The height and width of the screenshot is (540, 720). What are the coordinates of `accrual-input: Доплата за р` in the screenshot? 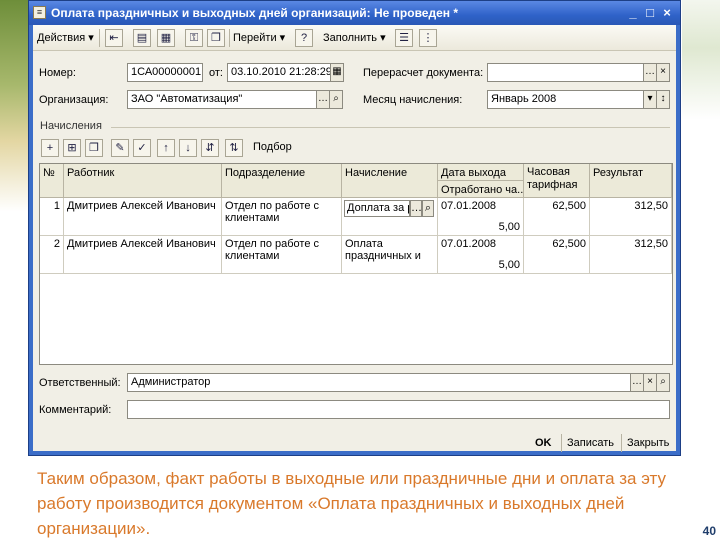 It's located at (377, 208).